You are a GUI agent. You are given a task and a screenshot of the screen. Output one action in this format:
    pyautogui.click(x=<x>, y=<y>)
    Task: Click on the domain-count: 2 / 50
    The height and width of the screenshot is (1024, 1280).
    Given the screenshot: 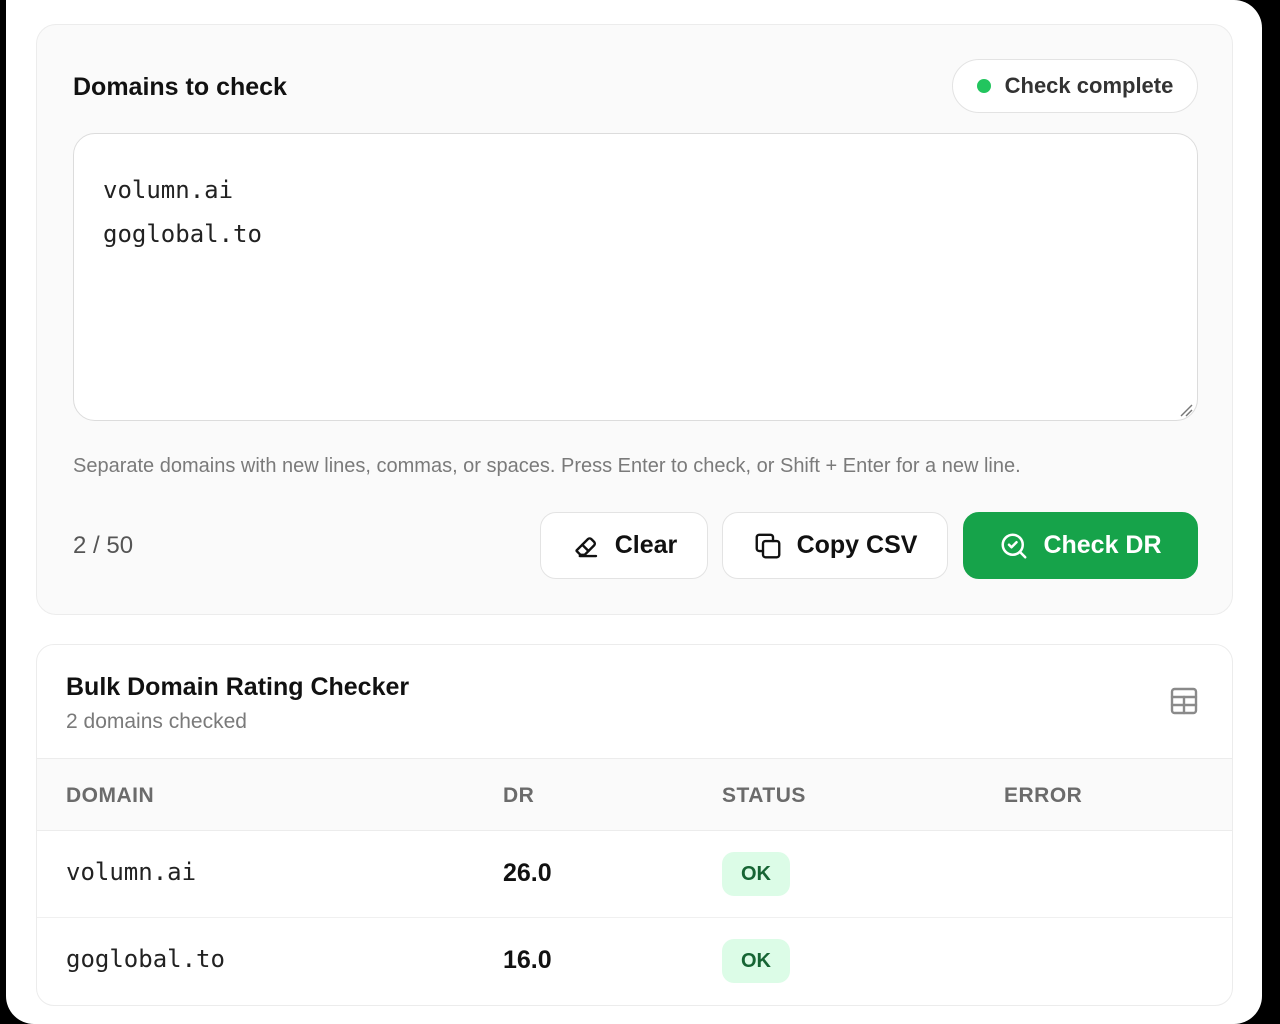 What is the action you would take?
    pyautogui.click(x=103, y=545)
    